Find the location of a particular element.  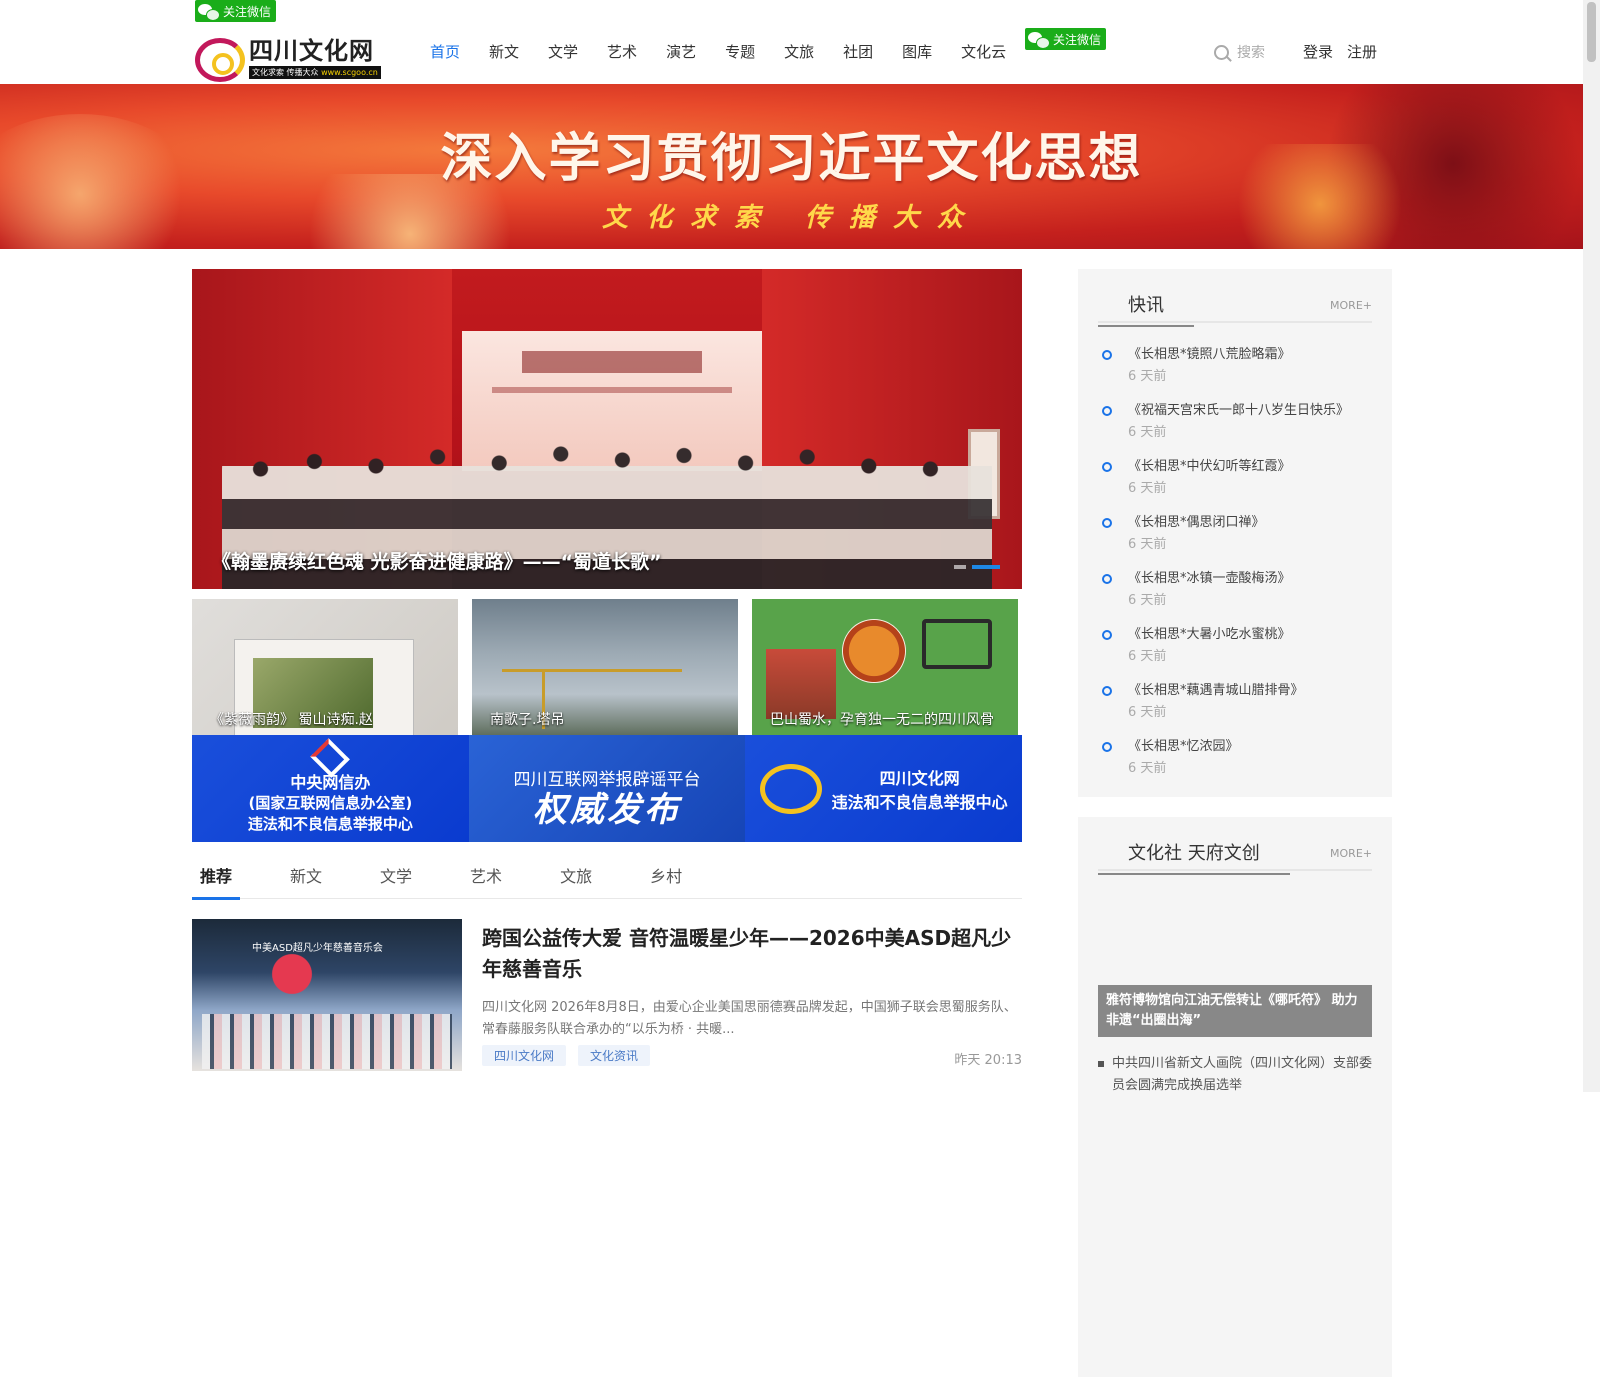

article-thumbnail-sign: 中美ASD超凡少年慈善音乐会 is located at coordinates (317, 948).